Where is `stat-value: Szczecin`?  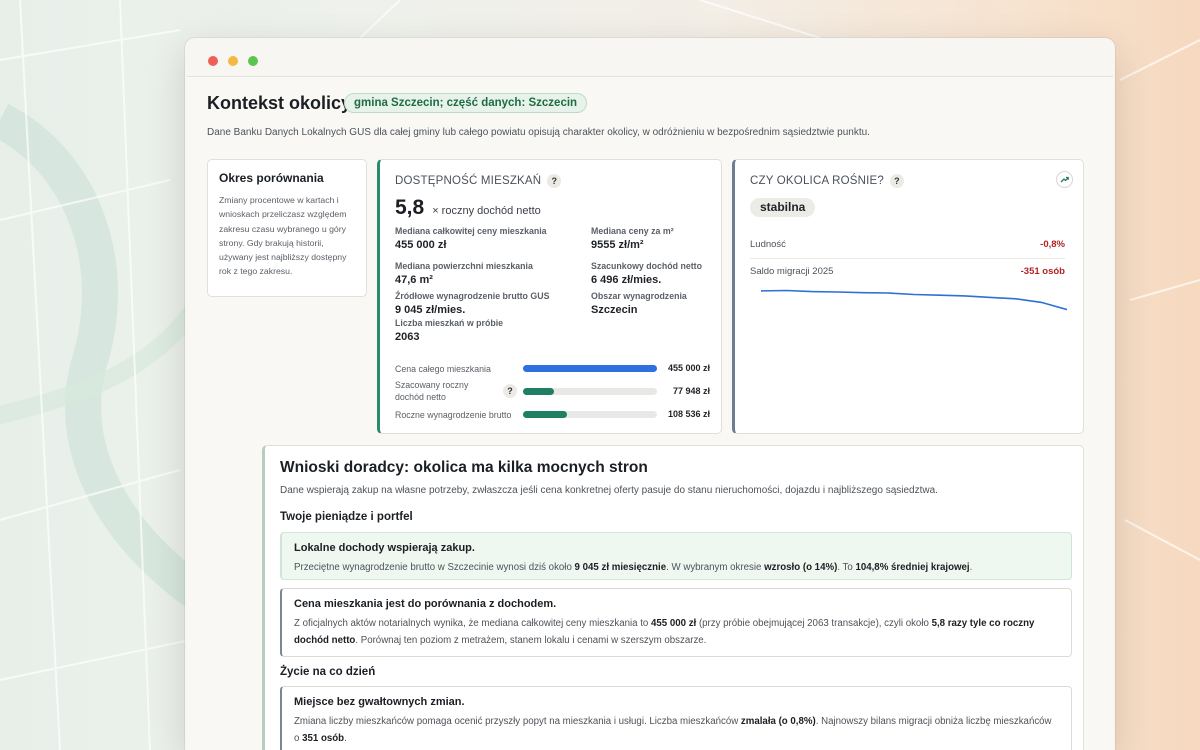
stat-value: Szczecin is located at coordinates (614, 310).